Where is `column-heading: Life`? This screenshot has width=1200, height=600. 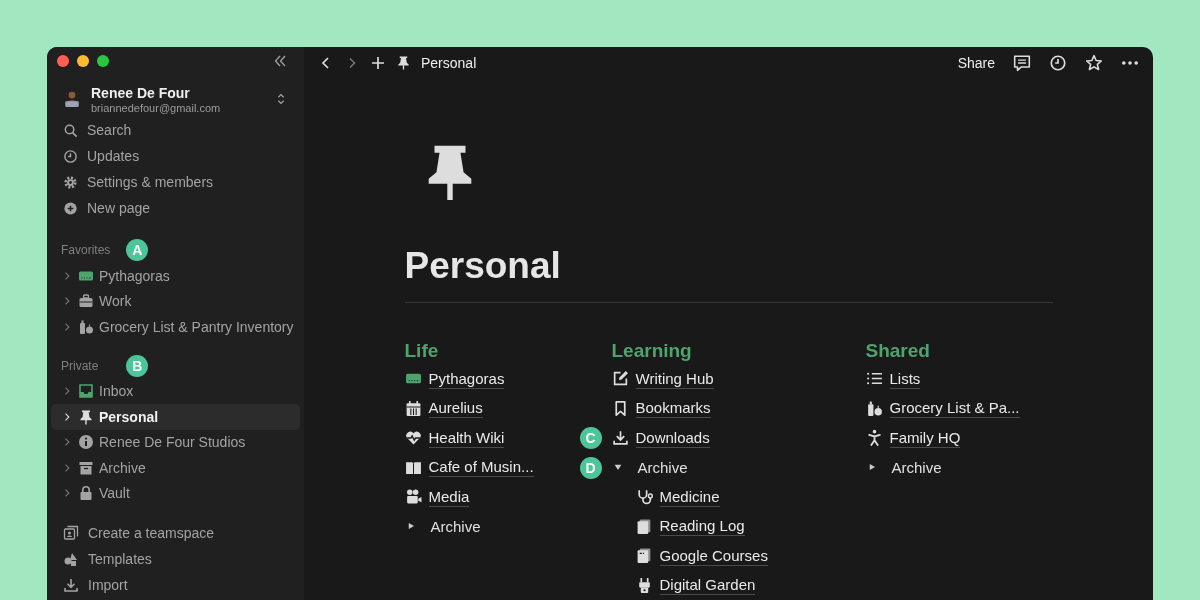
column-heading: Life is located at coordinates (422, 351).